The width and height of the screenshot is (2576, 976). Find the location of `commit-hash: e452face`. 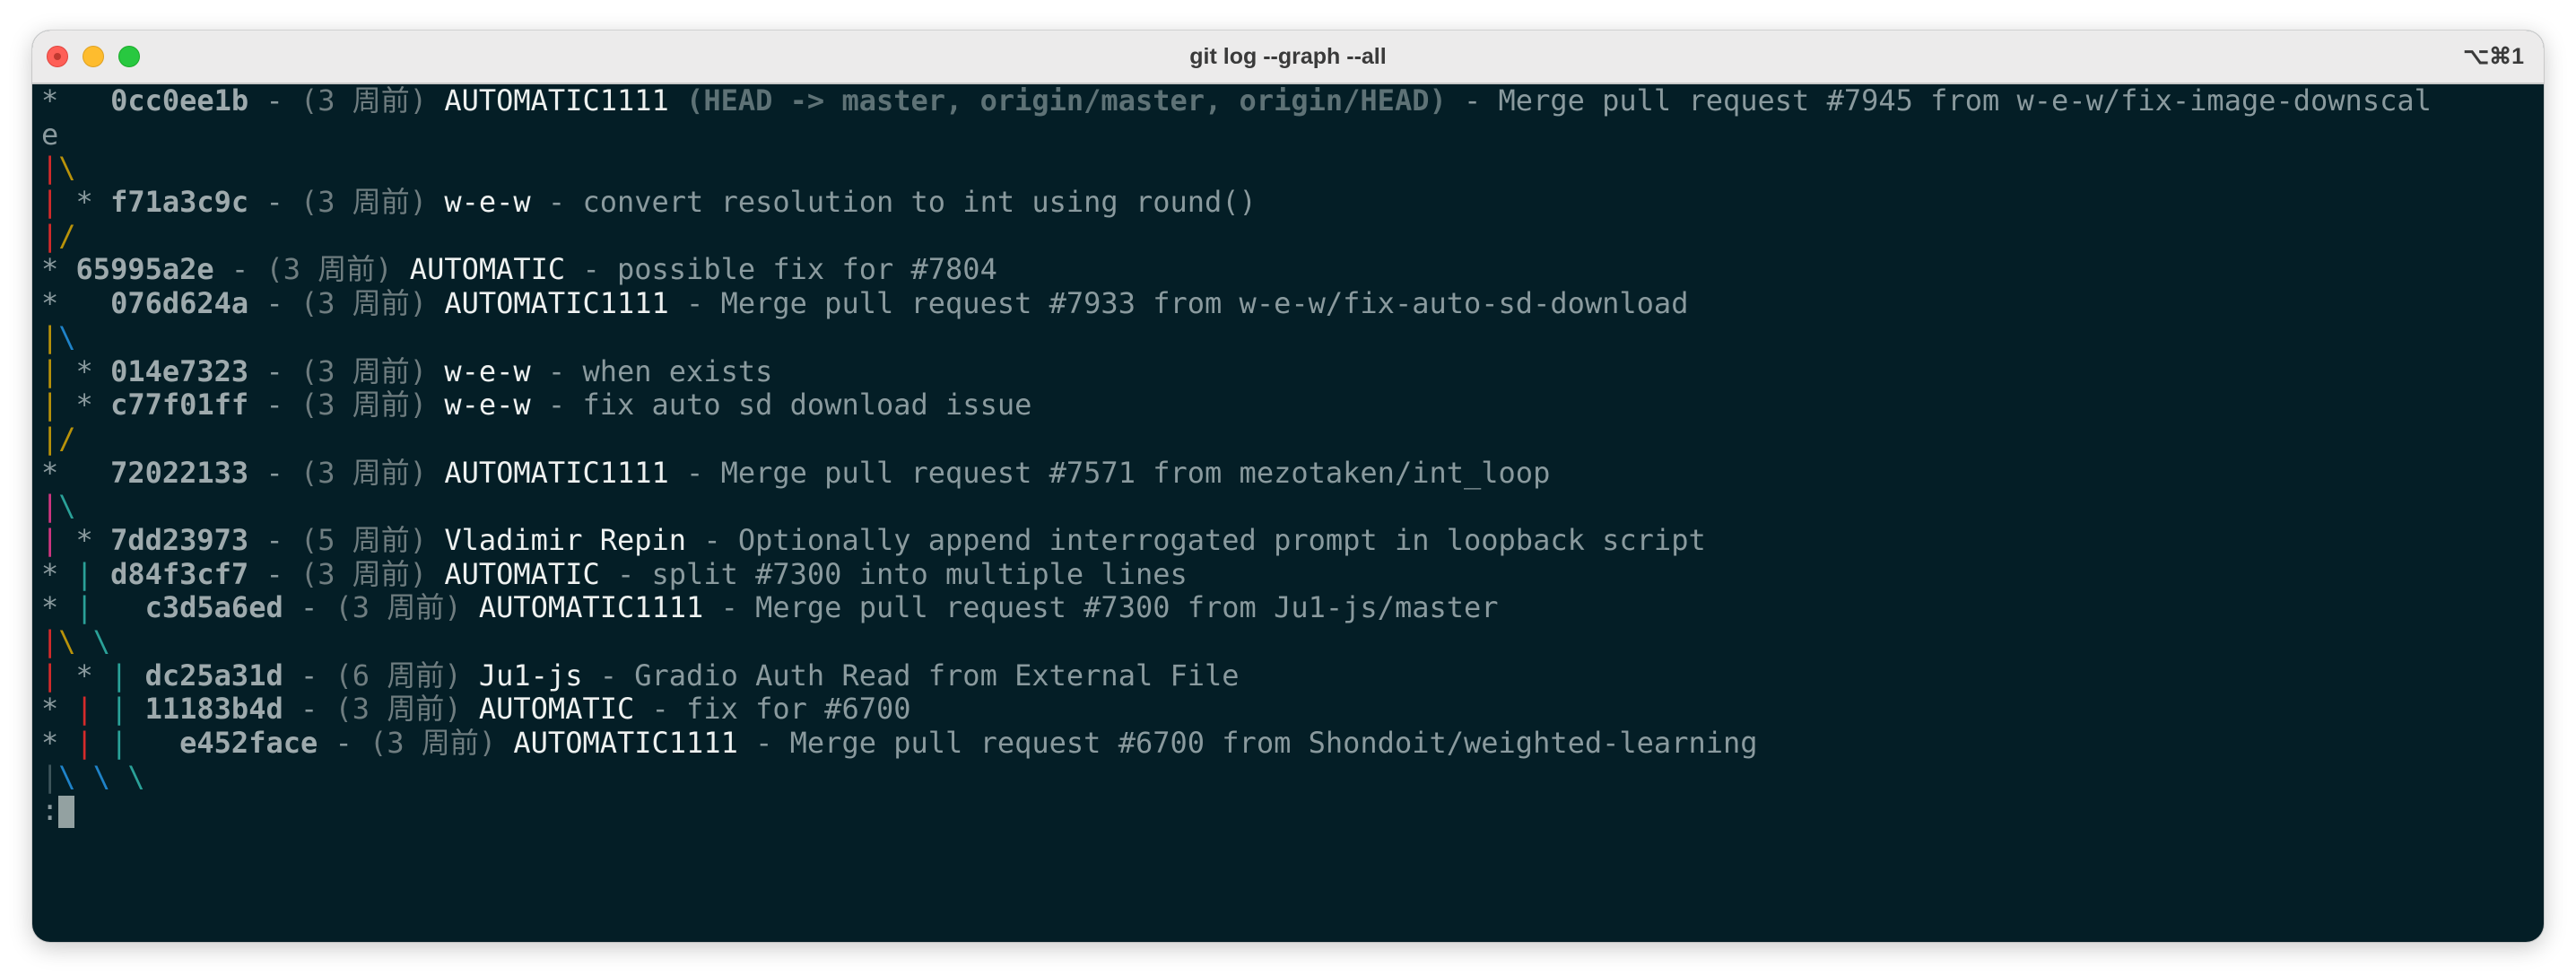

commit-hash: e452face is located at coordinates (248, 744).